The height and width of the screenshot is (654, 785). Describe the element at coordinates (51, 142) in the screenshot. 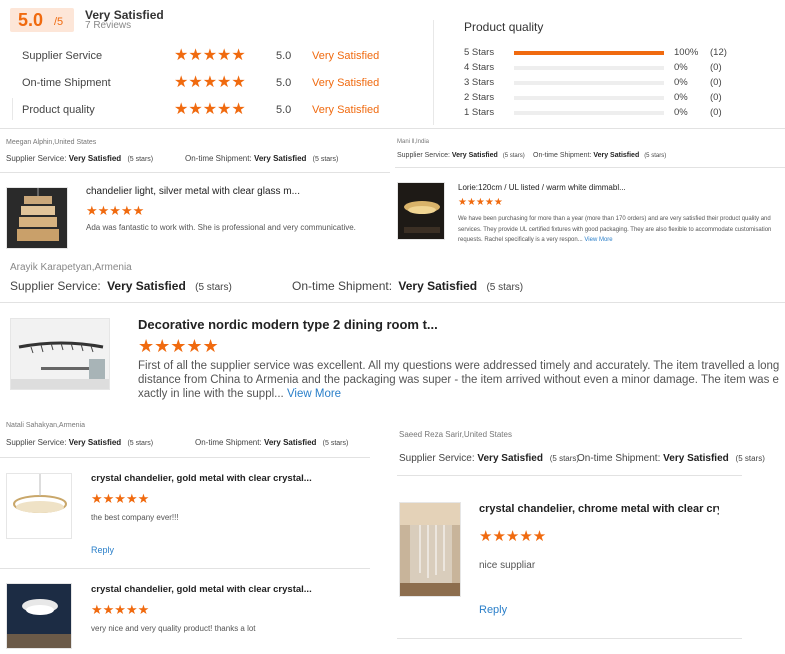

I see `reviewer-name: Meegan Alphin,United States` at that location.